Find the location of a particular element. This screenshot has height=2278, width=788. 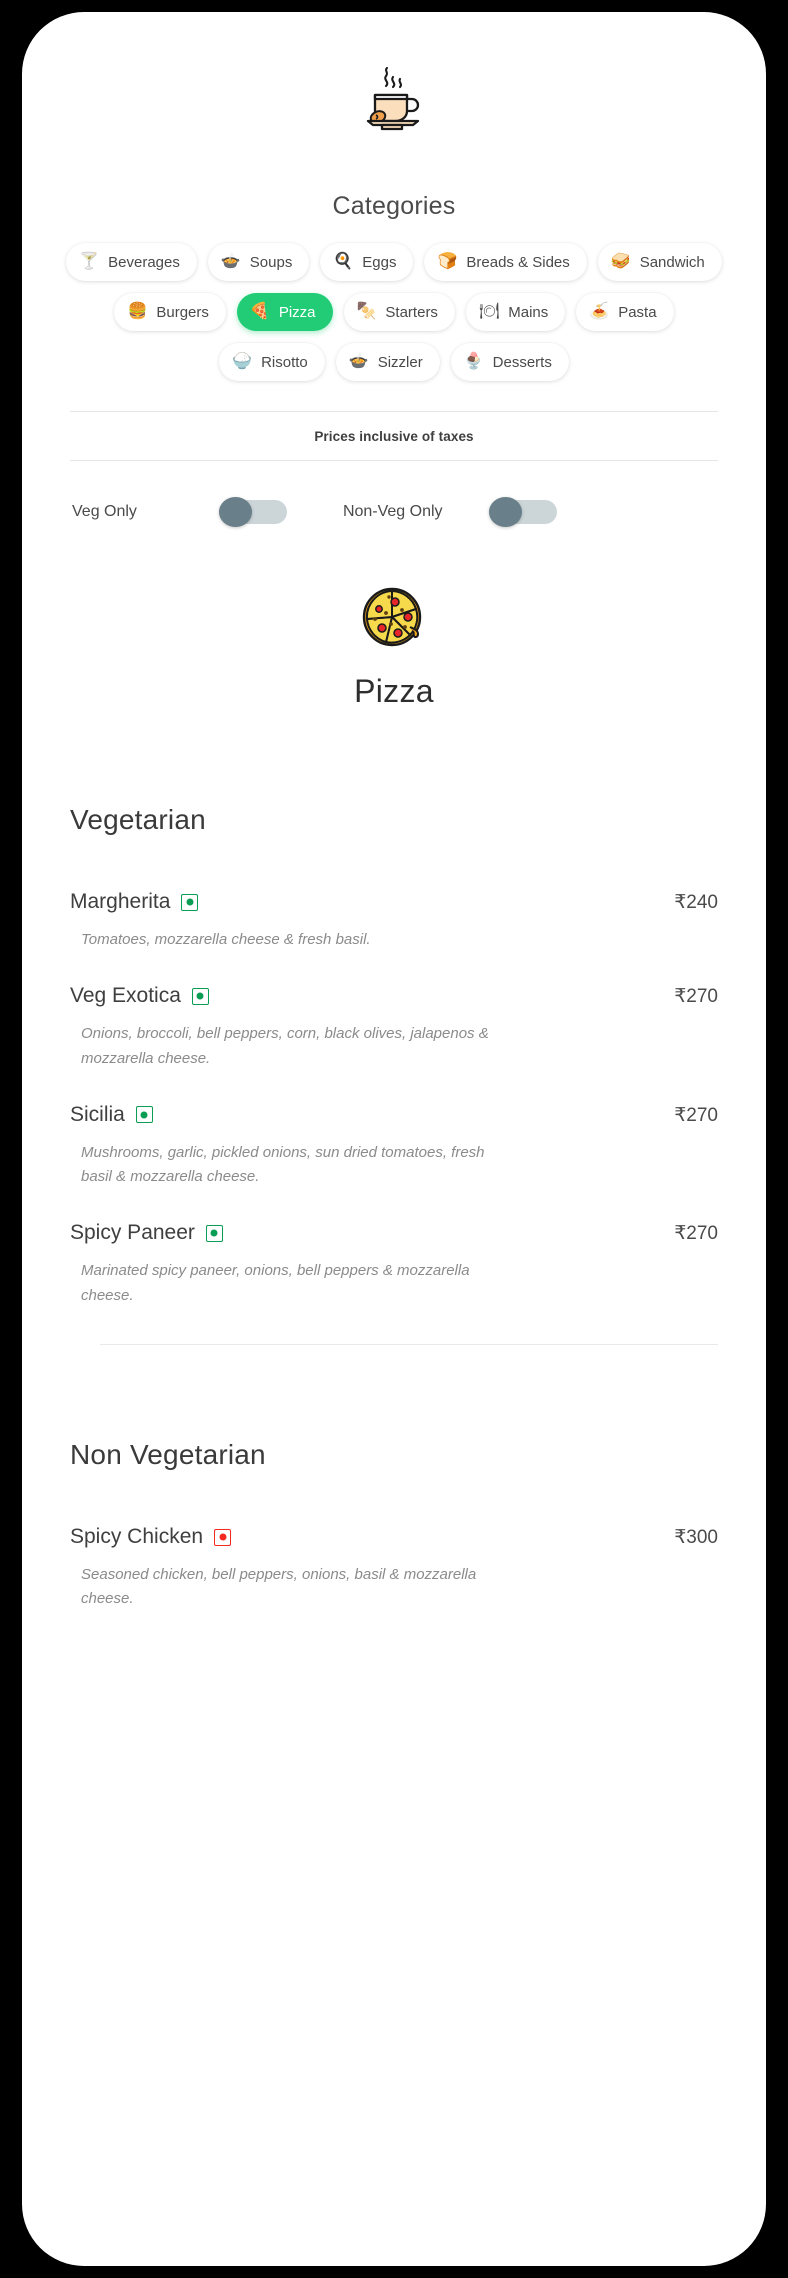

tax-info-strip: Prices inclusive of taxes is located at coordinates (394, 436).